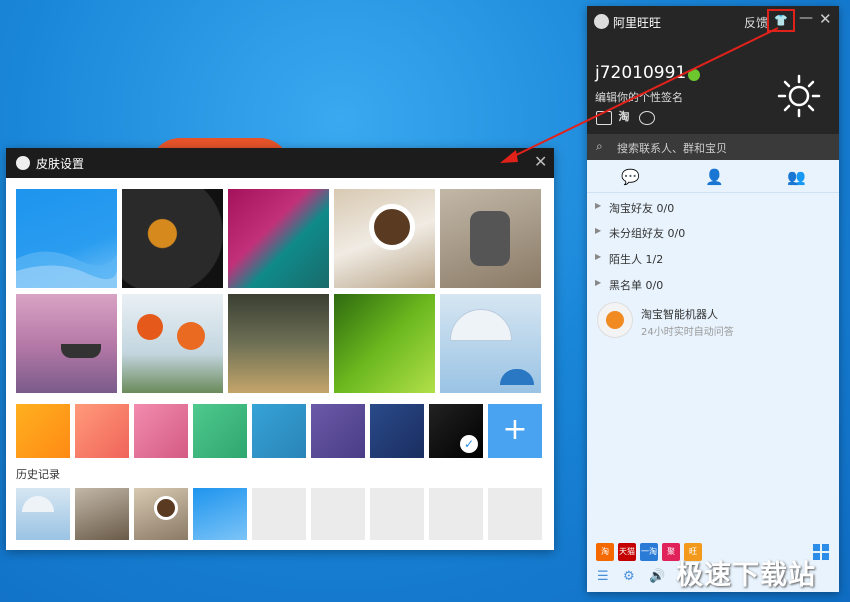 The width and height of the screenshot is (850, 602). I want to click on watermark-text: 极速下载站, so click(746, 575).